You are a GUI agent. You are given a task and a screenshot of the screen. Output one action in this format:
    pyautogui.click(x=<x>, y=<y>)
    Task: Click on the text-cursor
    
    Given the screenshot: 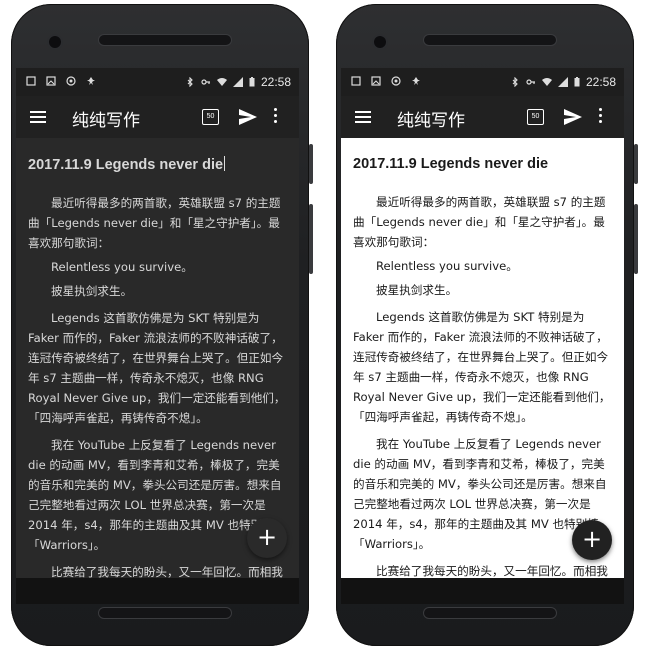 What is the action you would take?
    pyautogui.click(x=225, y=163)
    